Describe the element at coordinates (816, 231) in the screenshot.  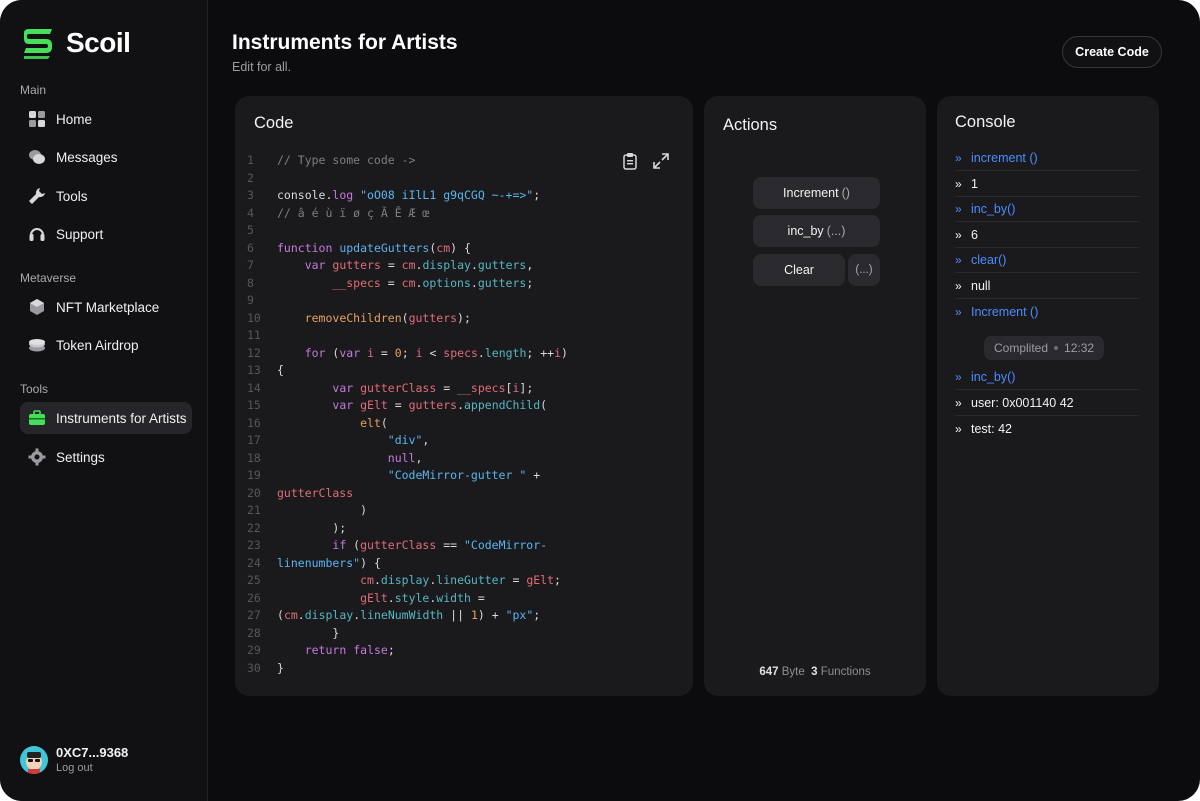
I see `inc-by-button: inc_by (...)` at that location.